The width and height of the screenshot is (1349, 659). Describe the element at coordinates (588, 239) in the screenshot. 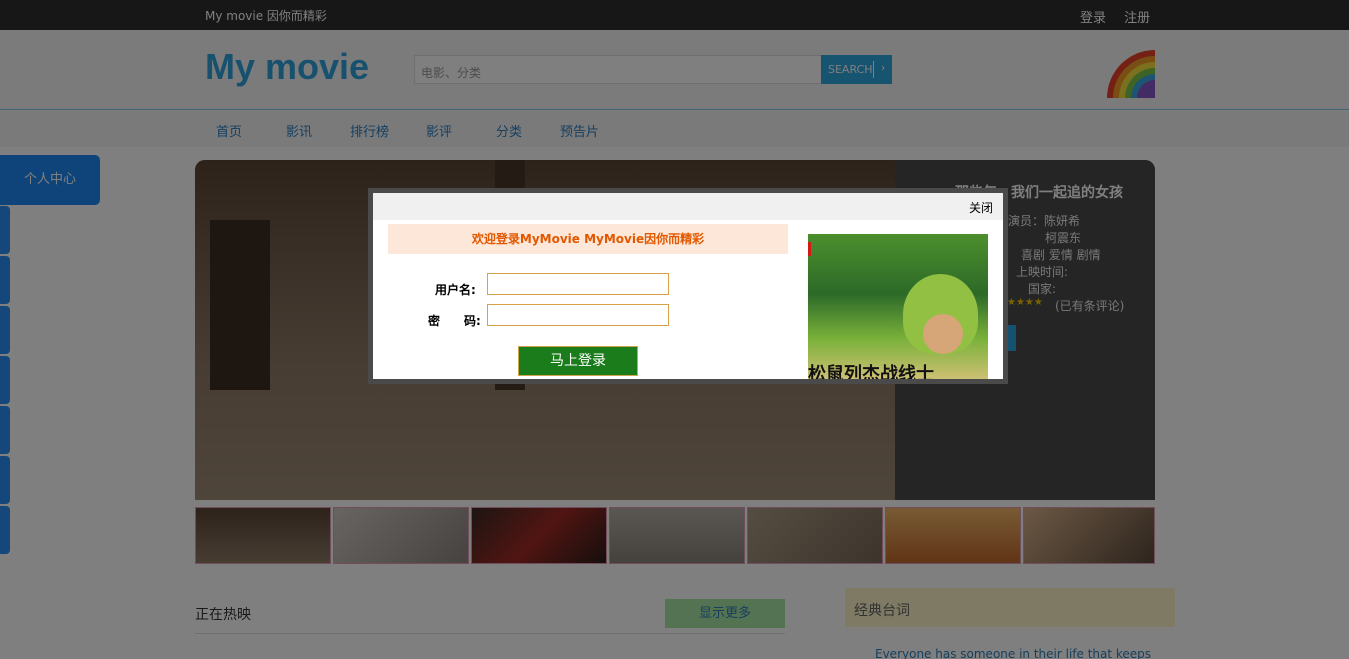

I see `welcome-banner: 欢迎登录MyMovie MyMovie因你而精彩` at that location.